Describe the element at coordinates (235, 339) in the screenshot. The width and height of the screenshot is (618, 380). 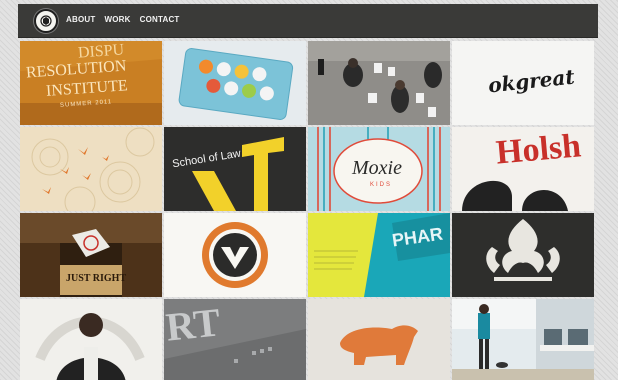
I see `portfolio-tile-rt-letterpress: RT` at that location.